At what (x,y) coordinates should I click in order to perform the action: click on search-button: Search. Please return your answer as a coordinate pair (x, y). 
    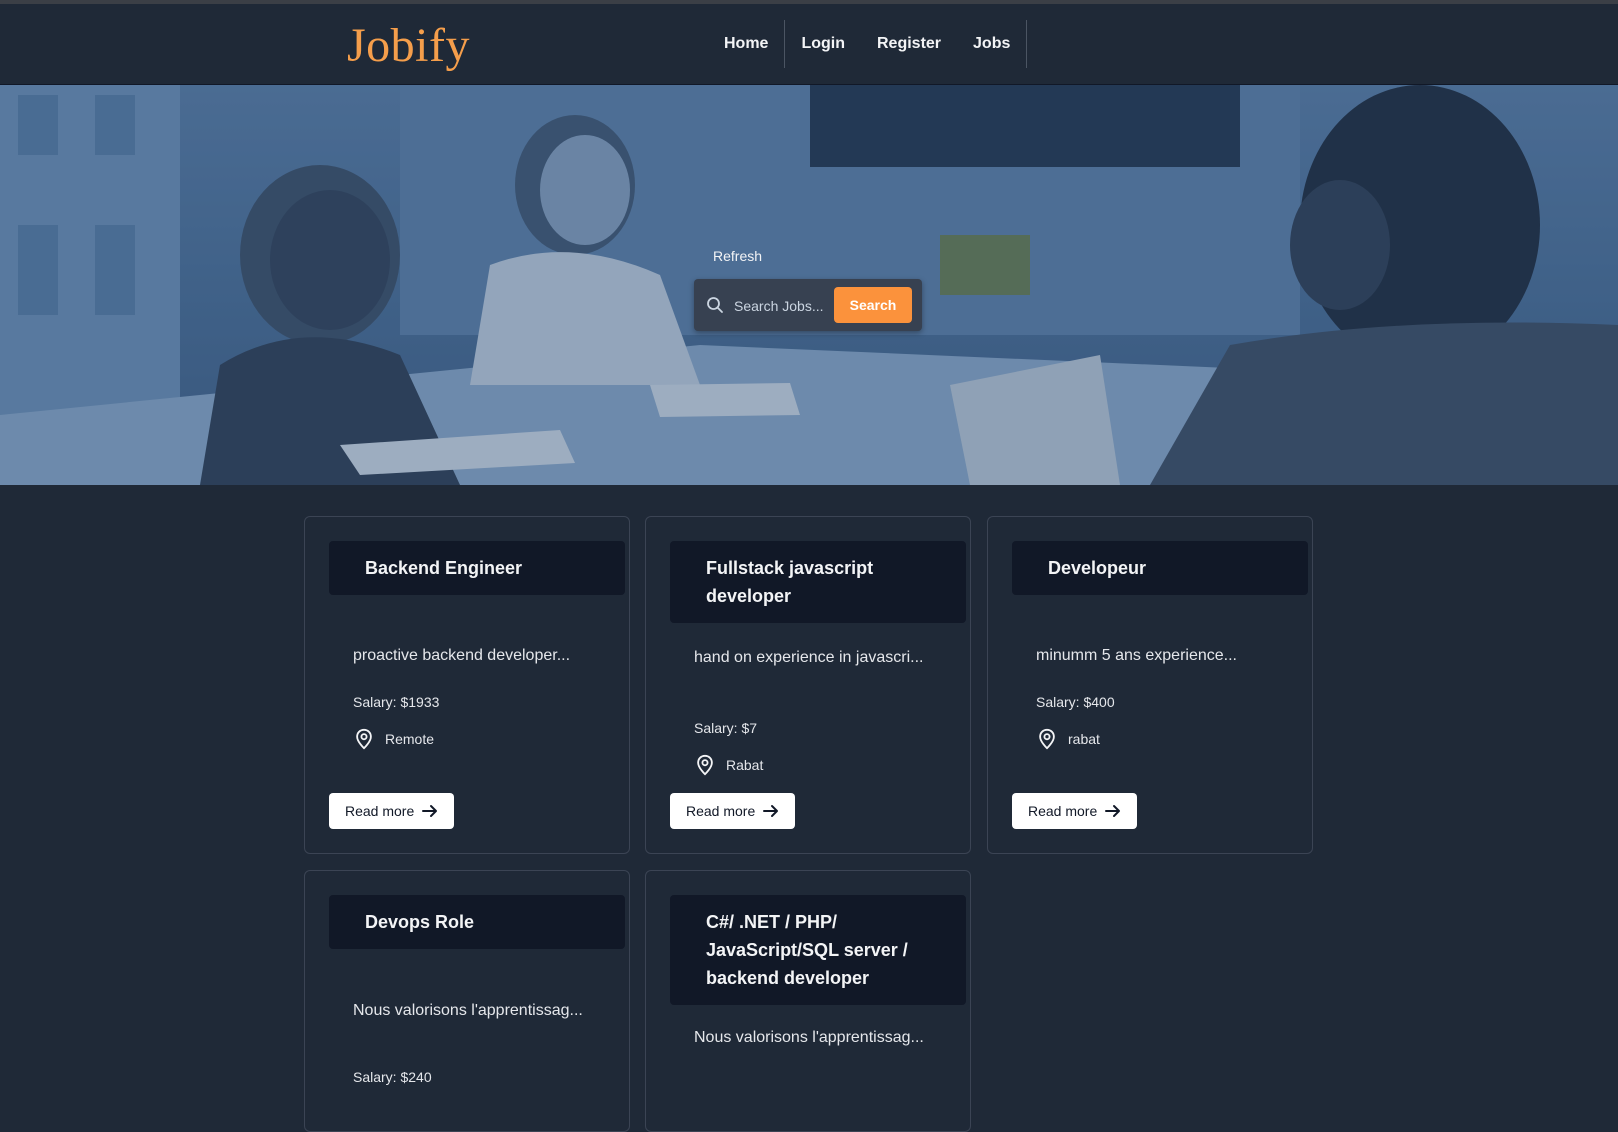
    Looking at the image, I should click on (873, 305).